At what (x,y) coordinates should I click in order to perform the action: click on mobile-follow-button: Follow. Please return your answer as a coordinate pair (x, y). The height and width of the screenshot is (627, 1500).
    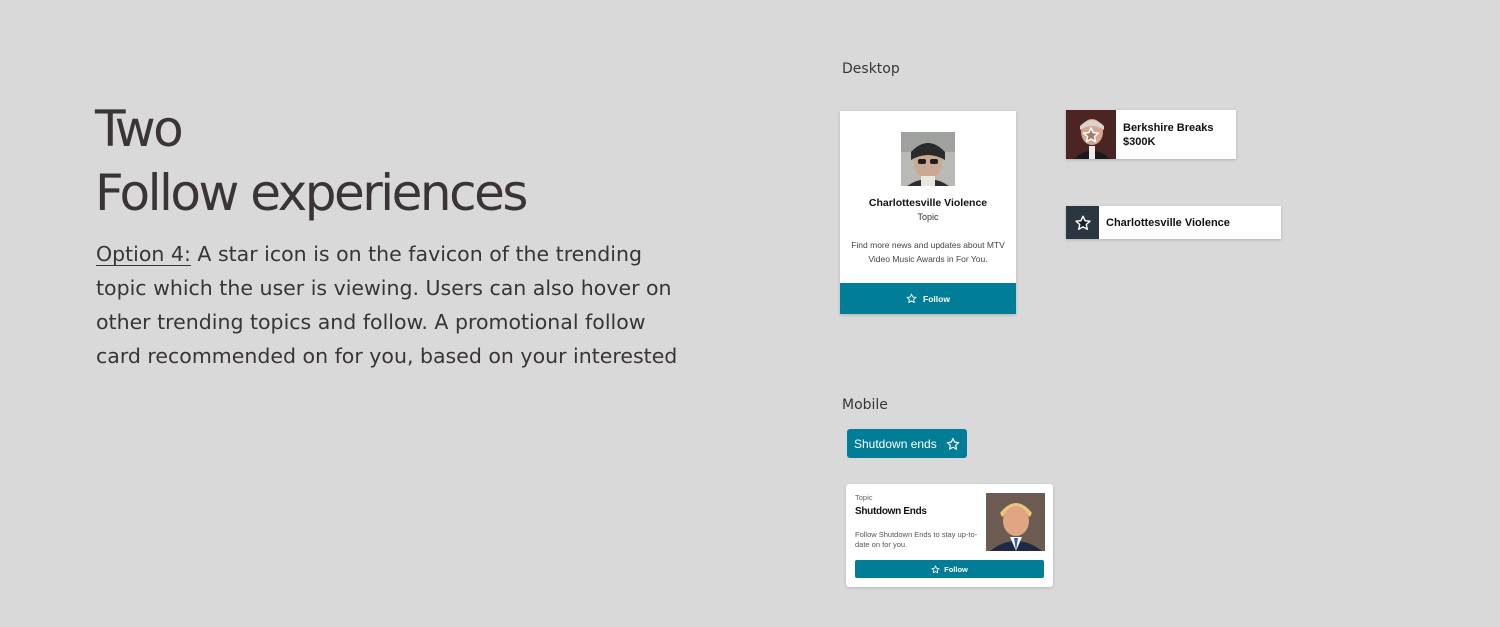
    Looking at the image, I should click on (949, 569).